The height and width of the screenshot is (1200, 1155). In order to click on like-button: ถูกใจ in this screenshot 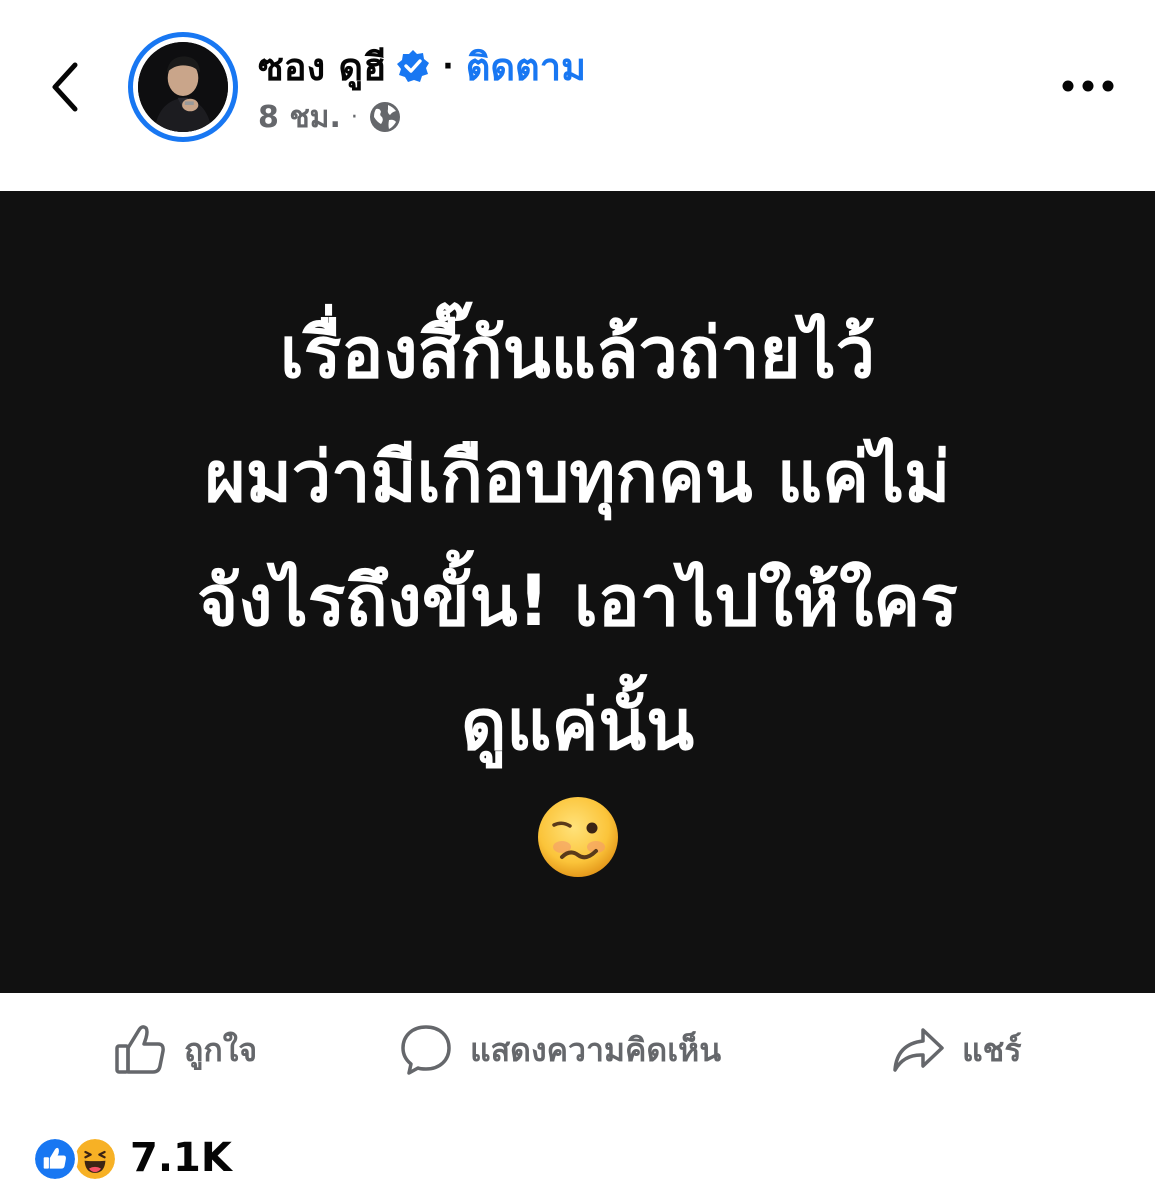, I will do `click(184, 1050)`.